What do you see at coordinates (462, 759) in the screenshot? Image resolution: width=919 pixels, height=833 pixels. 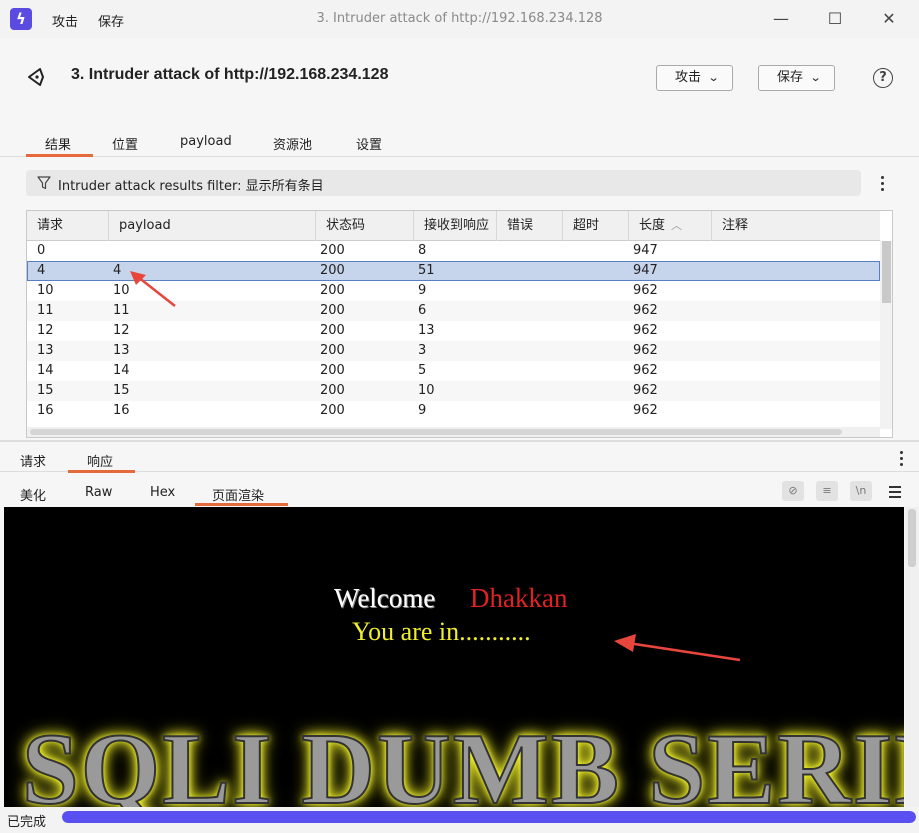 I see `sqli-banner-image: SQLI DUMB SERIES` at bounding box center [462, 759].